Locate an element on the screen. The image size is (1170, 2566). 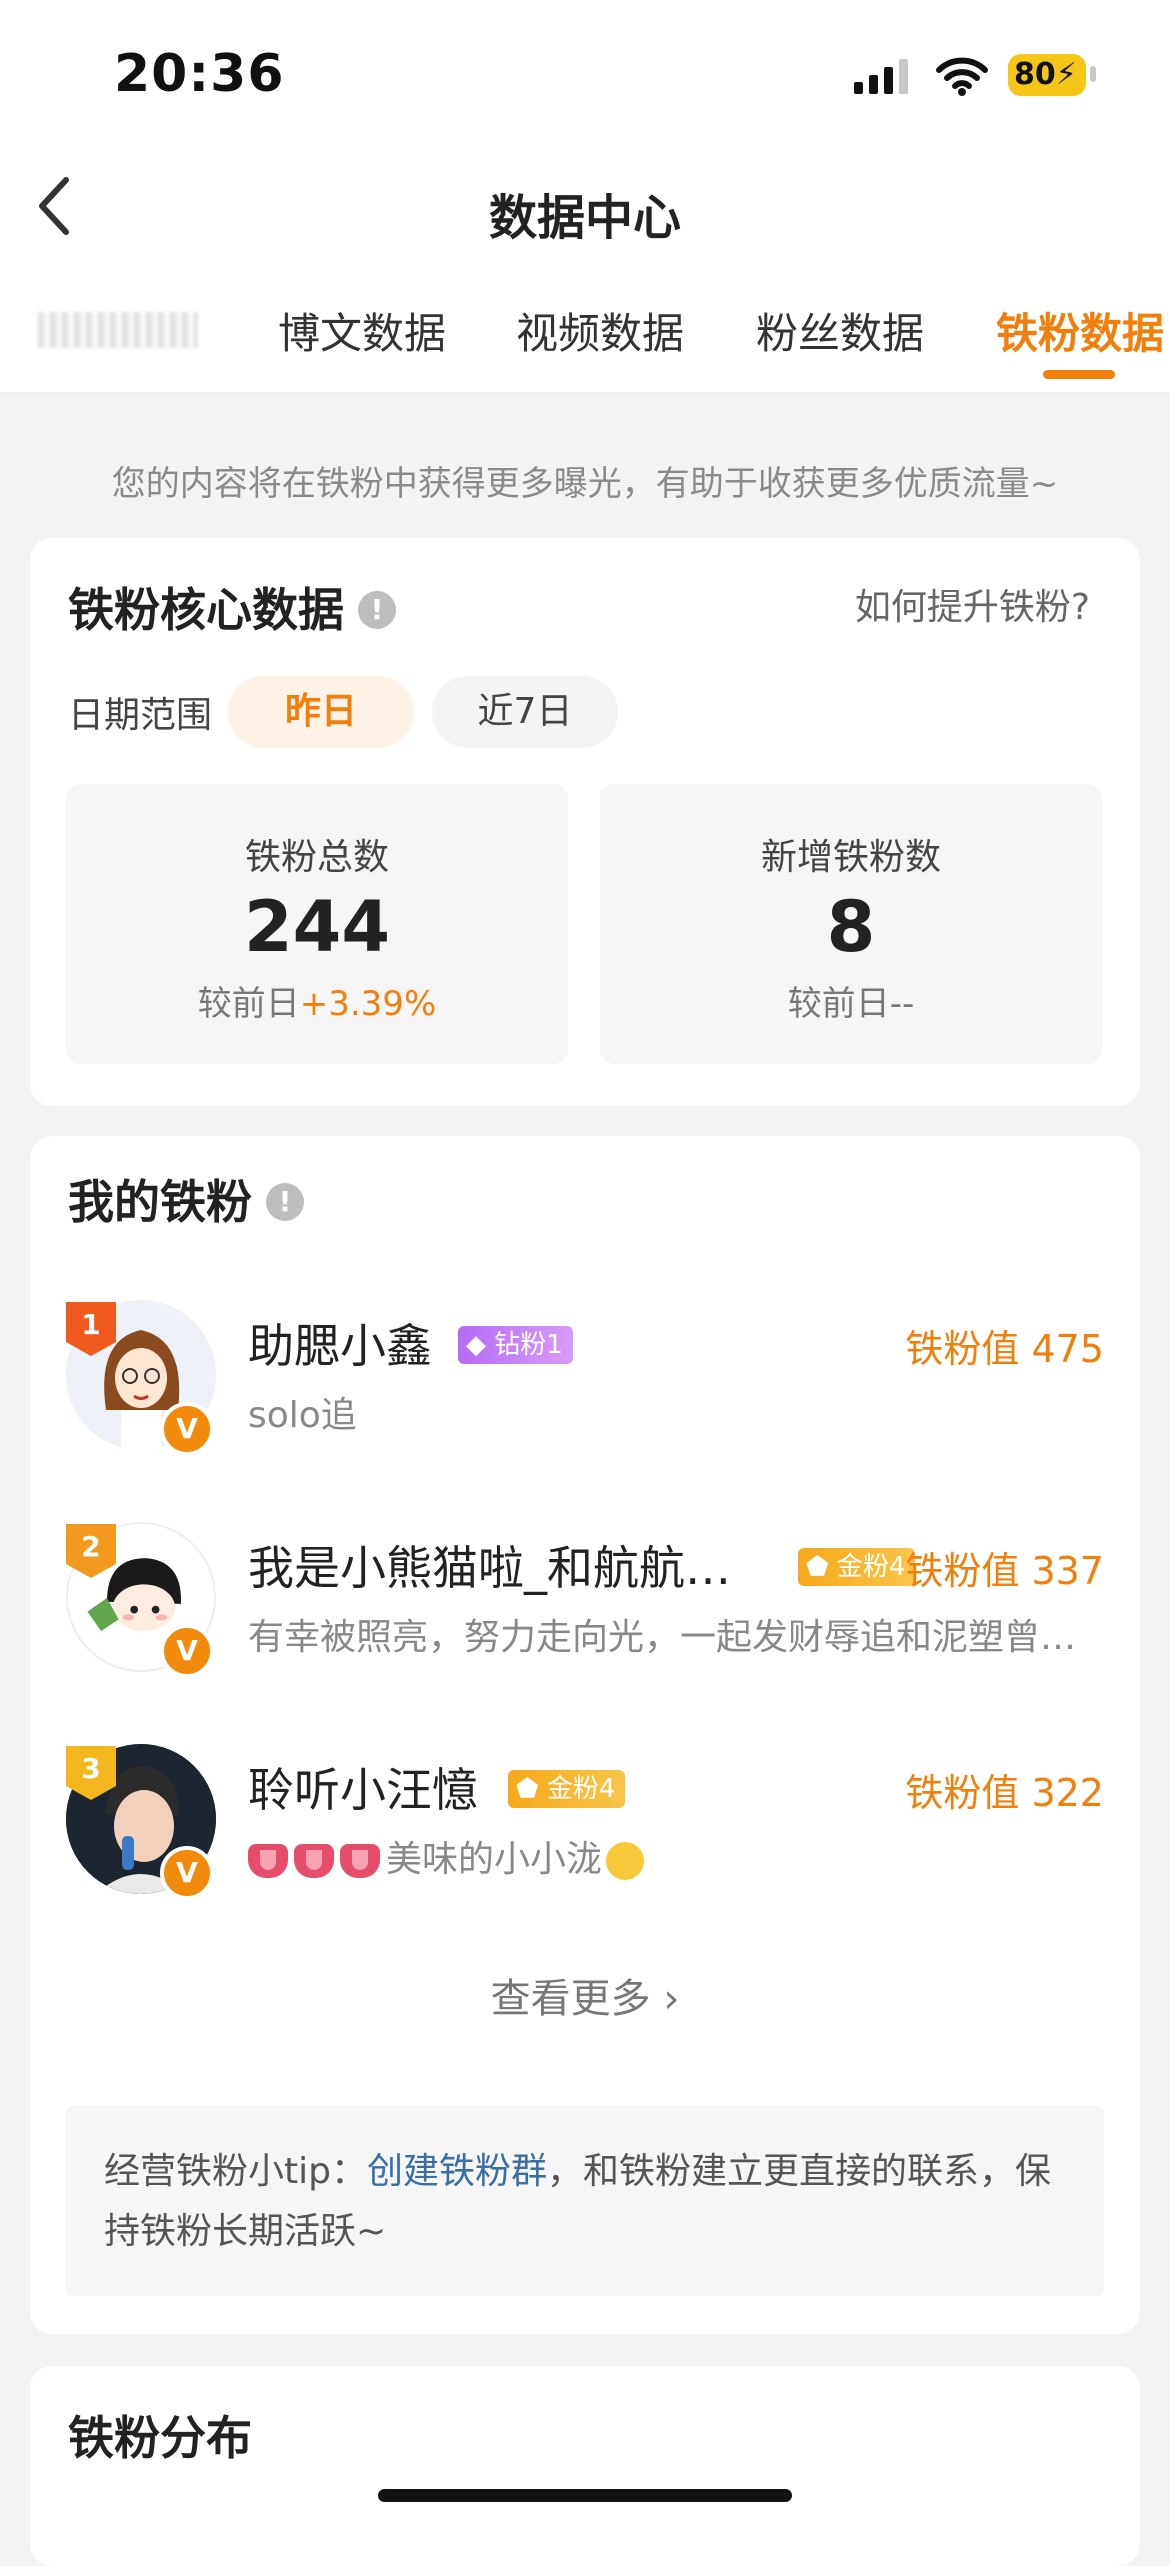
distribution-title: 铁粉分布 is located at coordinates (160, 2438).